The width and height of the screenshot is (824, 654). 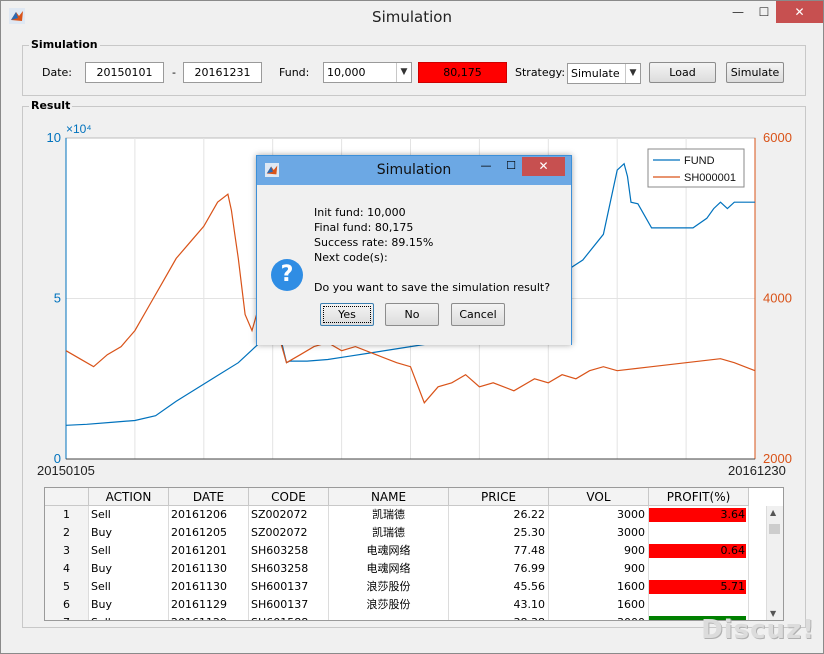 What do you see at coordinates (67, 569) in the screenshot?
I see `cell-num: 4` at bounding box center [67, 569].